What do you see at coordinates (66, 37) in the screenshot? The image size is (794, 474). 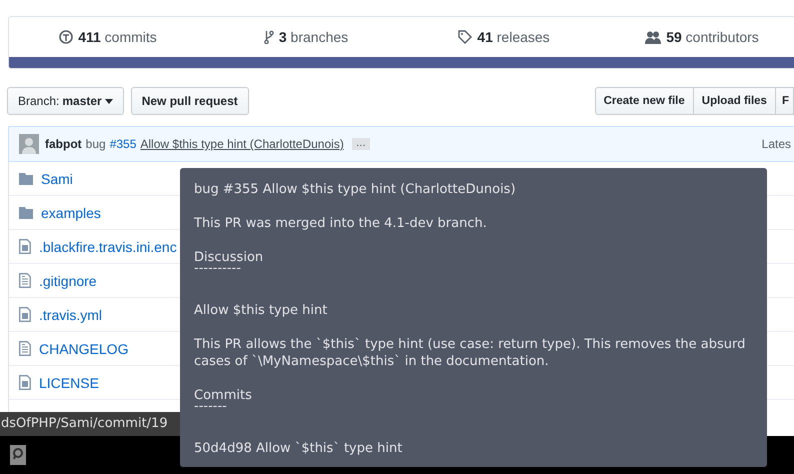 I see `history-icon` at bounding box center [66, 37].